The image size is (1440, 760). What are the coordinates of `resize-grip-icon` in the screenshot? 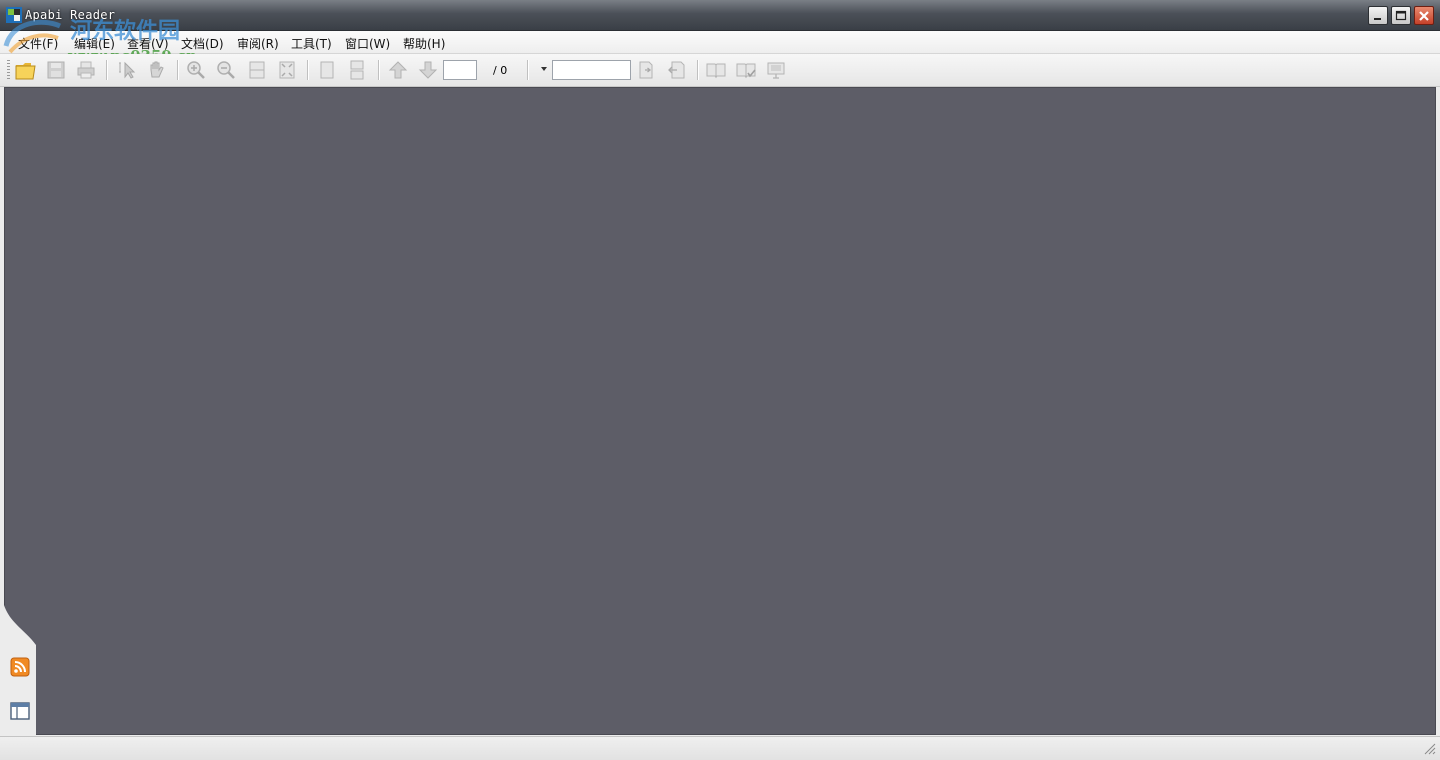 It's located at (1429, 748).